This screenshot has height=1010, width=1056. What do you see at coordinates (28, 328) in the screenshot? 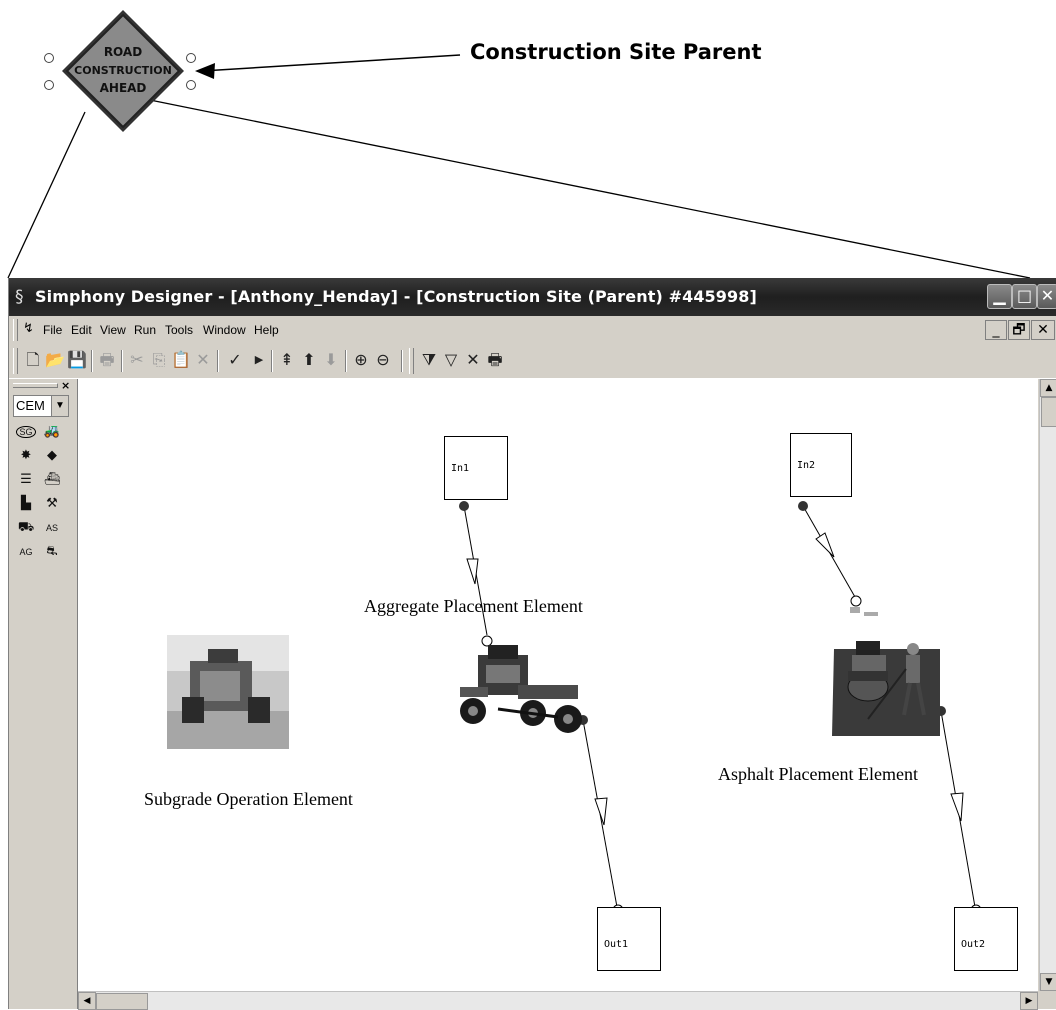
I see `document-icon: ↯` at bounding box center [28, 328].